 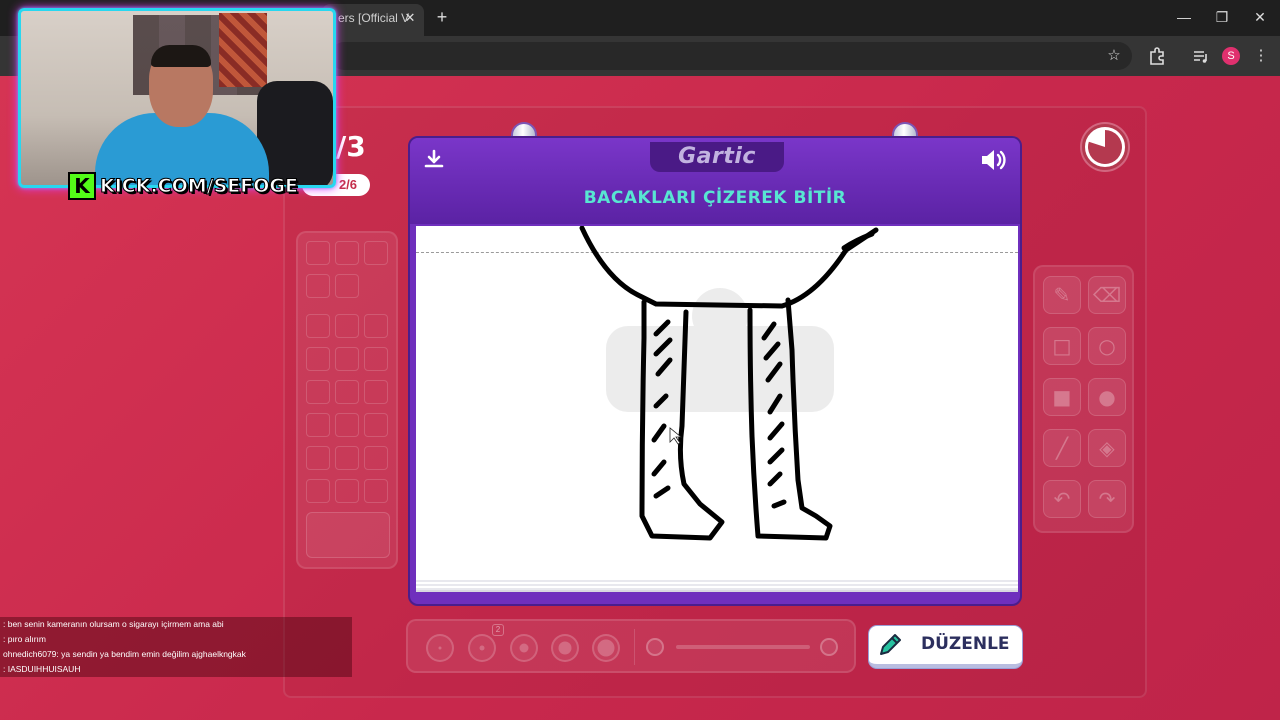 What do you see at coordinates (199, 186) in the screenshot?
I see `kick-url: KICK.COM/SEFOGE` at bounding box center [199, 186].